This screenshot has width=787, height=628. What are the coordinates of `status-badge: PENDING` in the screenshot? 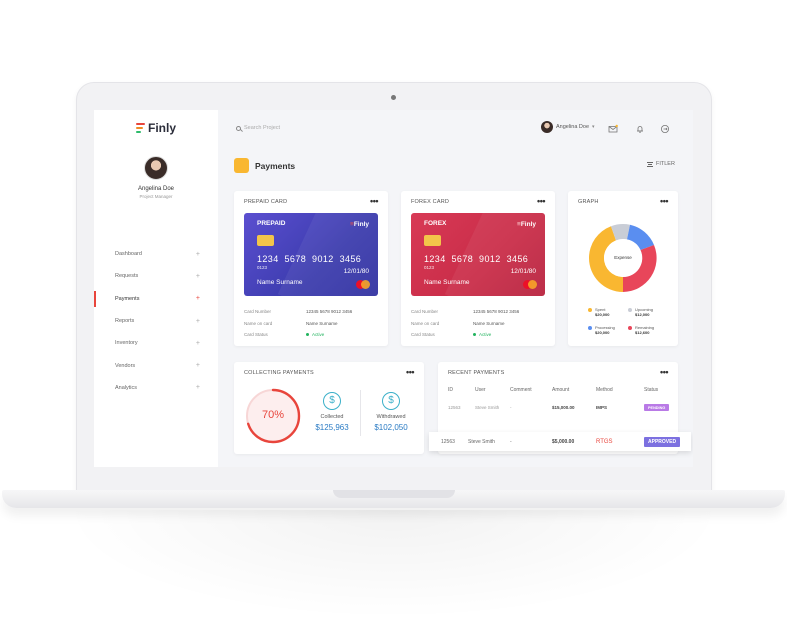 It's located at (664, 407).